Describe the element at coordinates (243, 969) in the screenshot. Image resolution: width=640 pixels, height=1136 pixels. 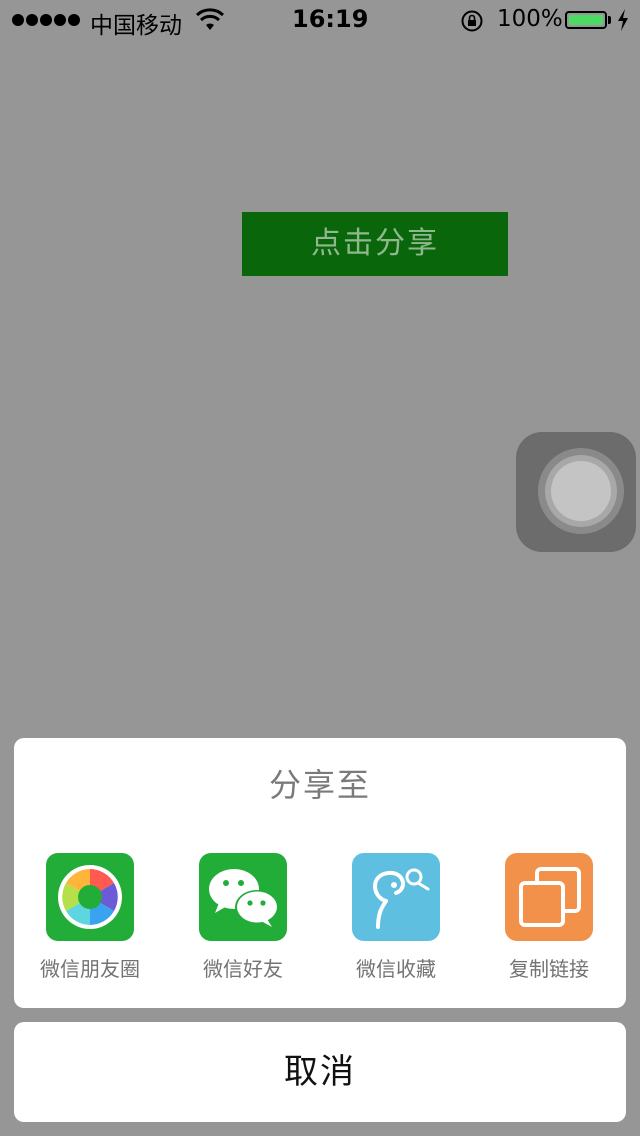
I see `share-option-label: 微信好友` at that location.